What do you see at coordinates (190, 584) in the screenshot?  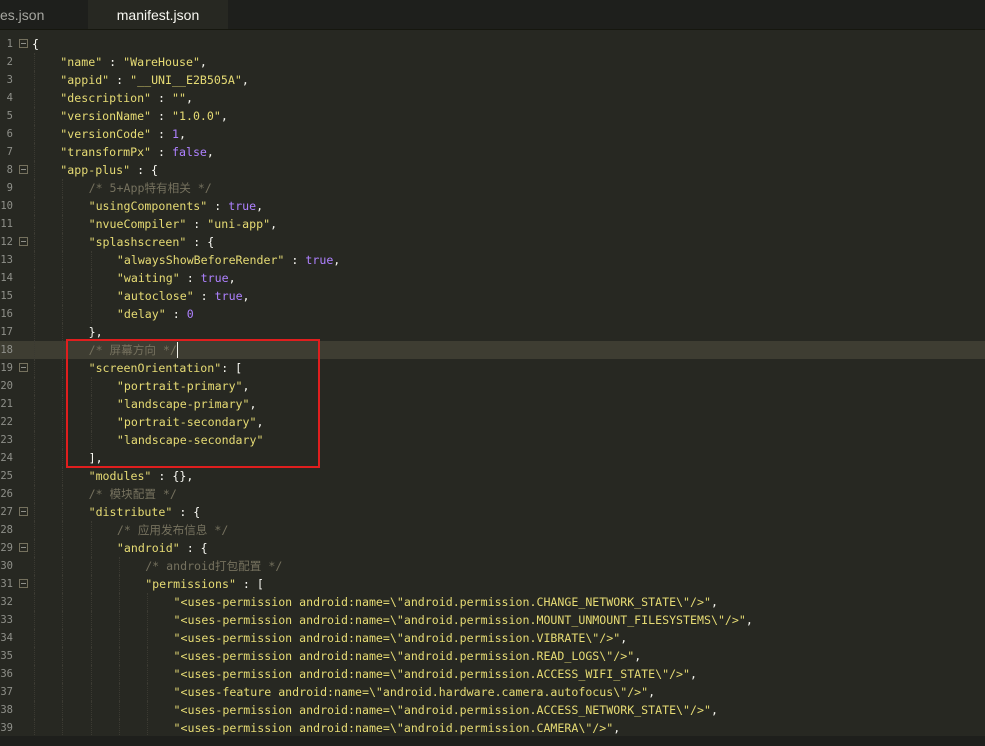 I see `code-token: "permissions"` at bounding box center [190, 584].